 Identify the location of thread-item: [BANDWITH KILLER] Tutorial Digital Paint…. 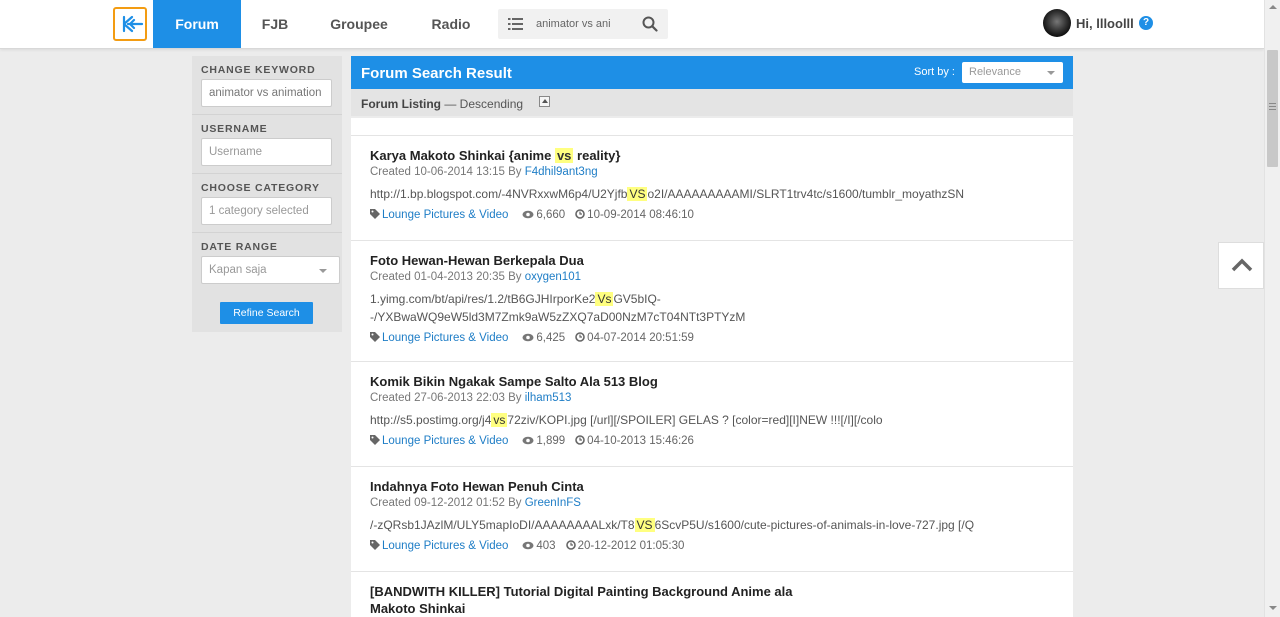
(712, 594).